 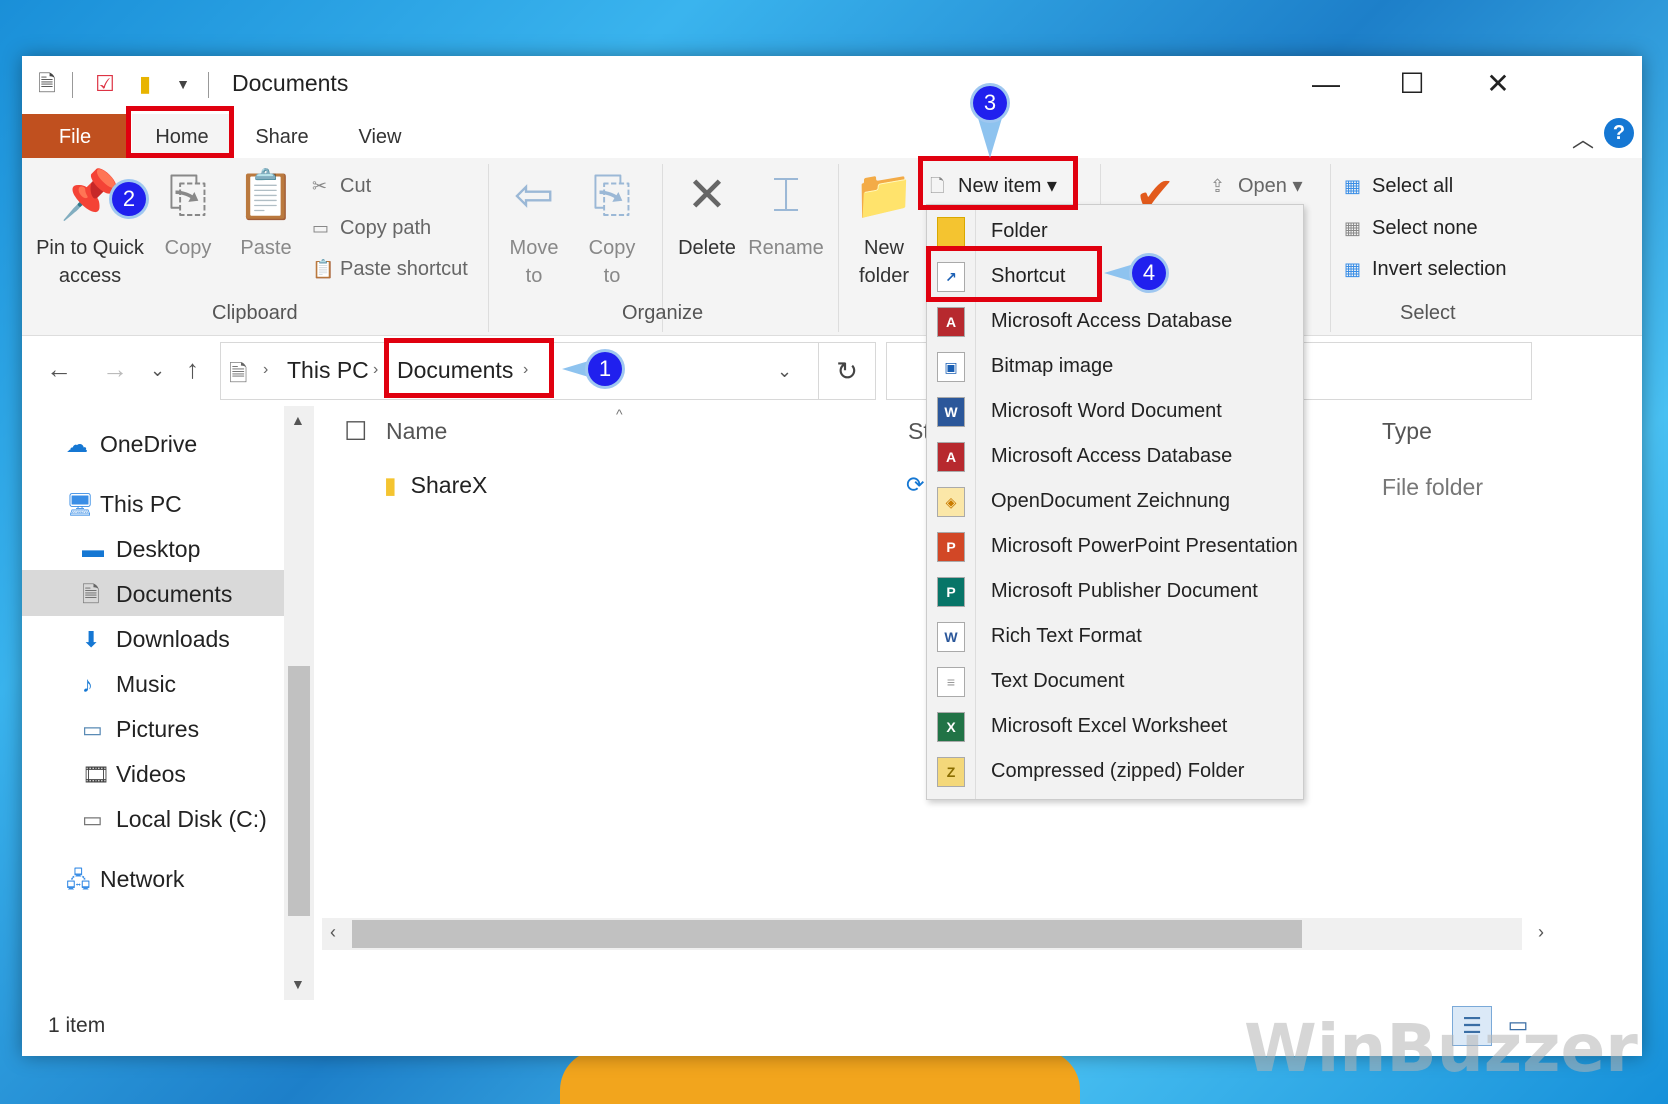 I want to click on table-row: ▮ ShareX, so click(x=435, y=485).